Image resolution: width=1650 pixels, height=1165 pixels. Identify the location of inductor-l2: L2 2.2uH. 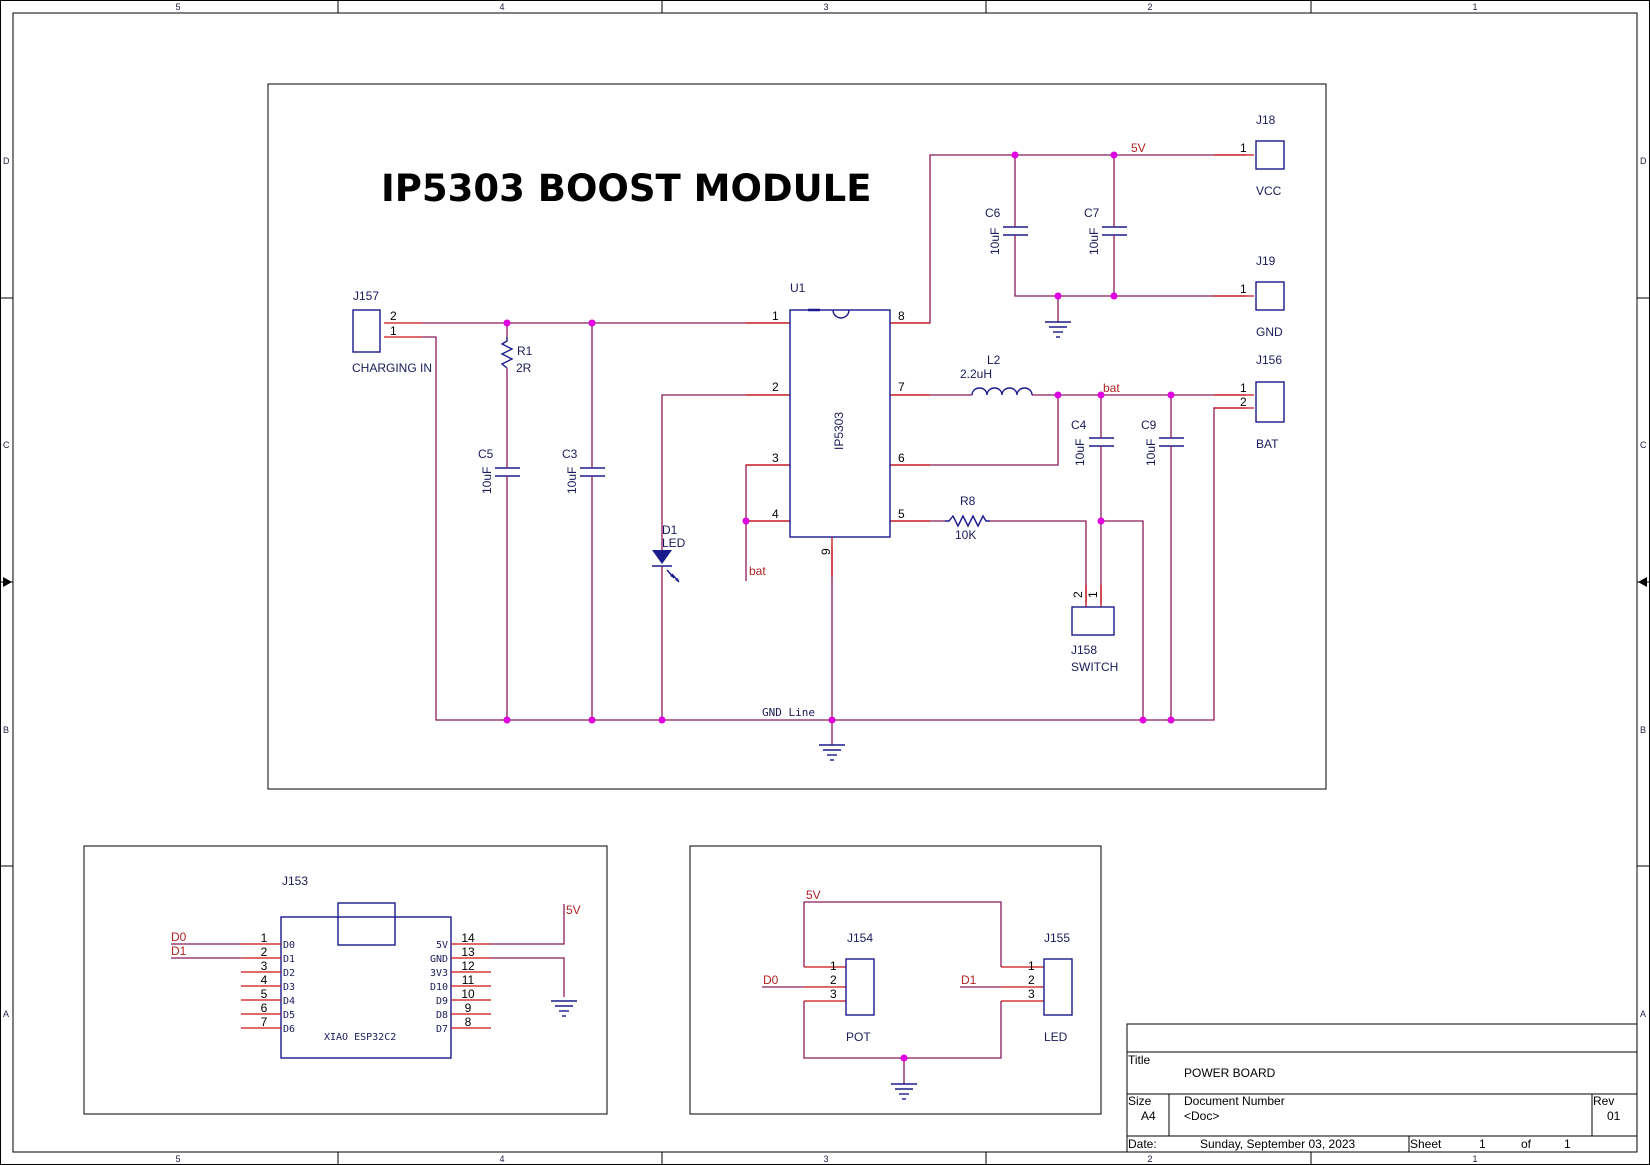
(996, 374).